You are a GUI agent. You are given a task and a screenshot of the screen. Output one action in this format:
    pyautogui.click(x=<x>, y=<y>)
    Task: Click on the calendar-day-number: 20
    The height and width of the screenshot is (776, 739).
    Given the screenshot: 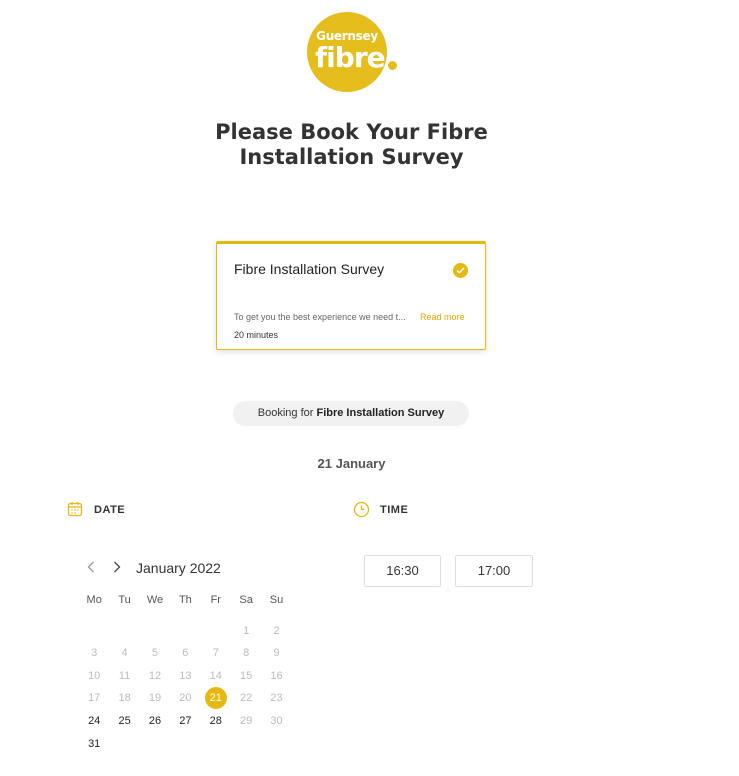 What is the action you would take?
    pyautogui.click(x=185, y=698)
    